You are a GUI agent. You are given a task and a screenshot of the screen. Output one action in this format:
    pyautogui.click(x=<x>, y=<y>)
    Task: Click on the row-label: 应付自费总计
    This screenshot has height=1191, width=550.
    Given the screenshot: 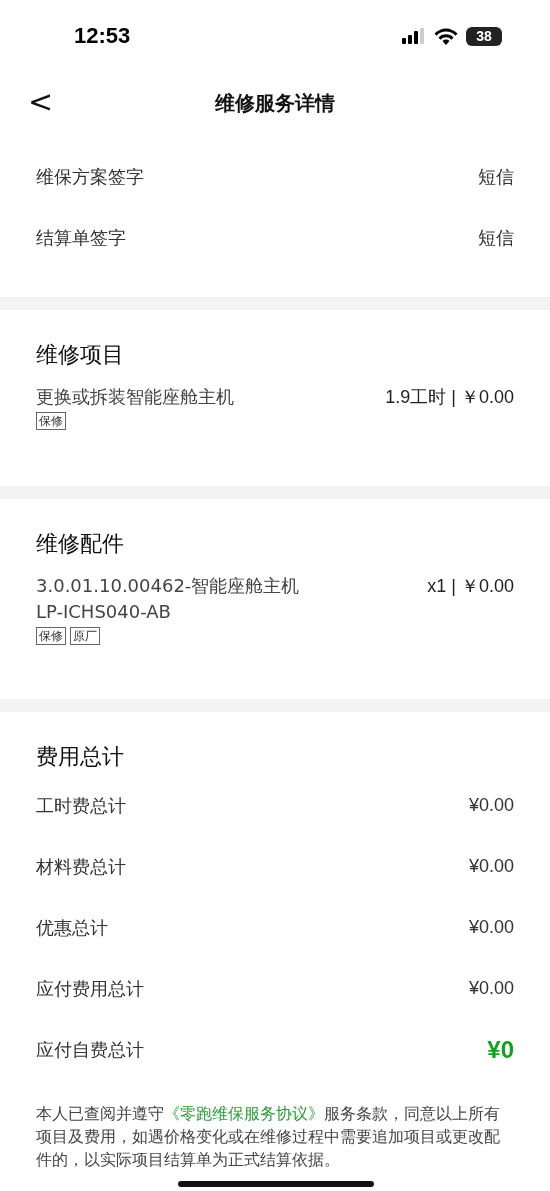 What is the action you would take?
    pyautogui.click(x=90, y=1049)
    